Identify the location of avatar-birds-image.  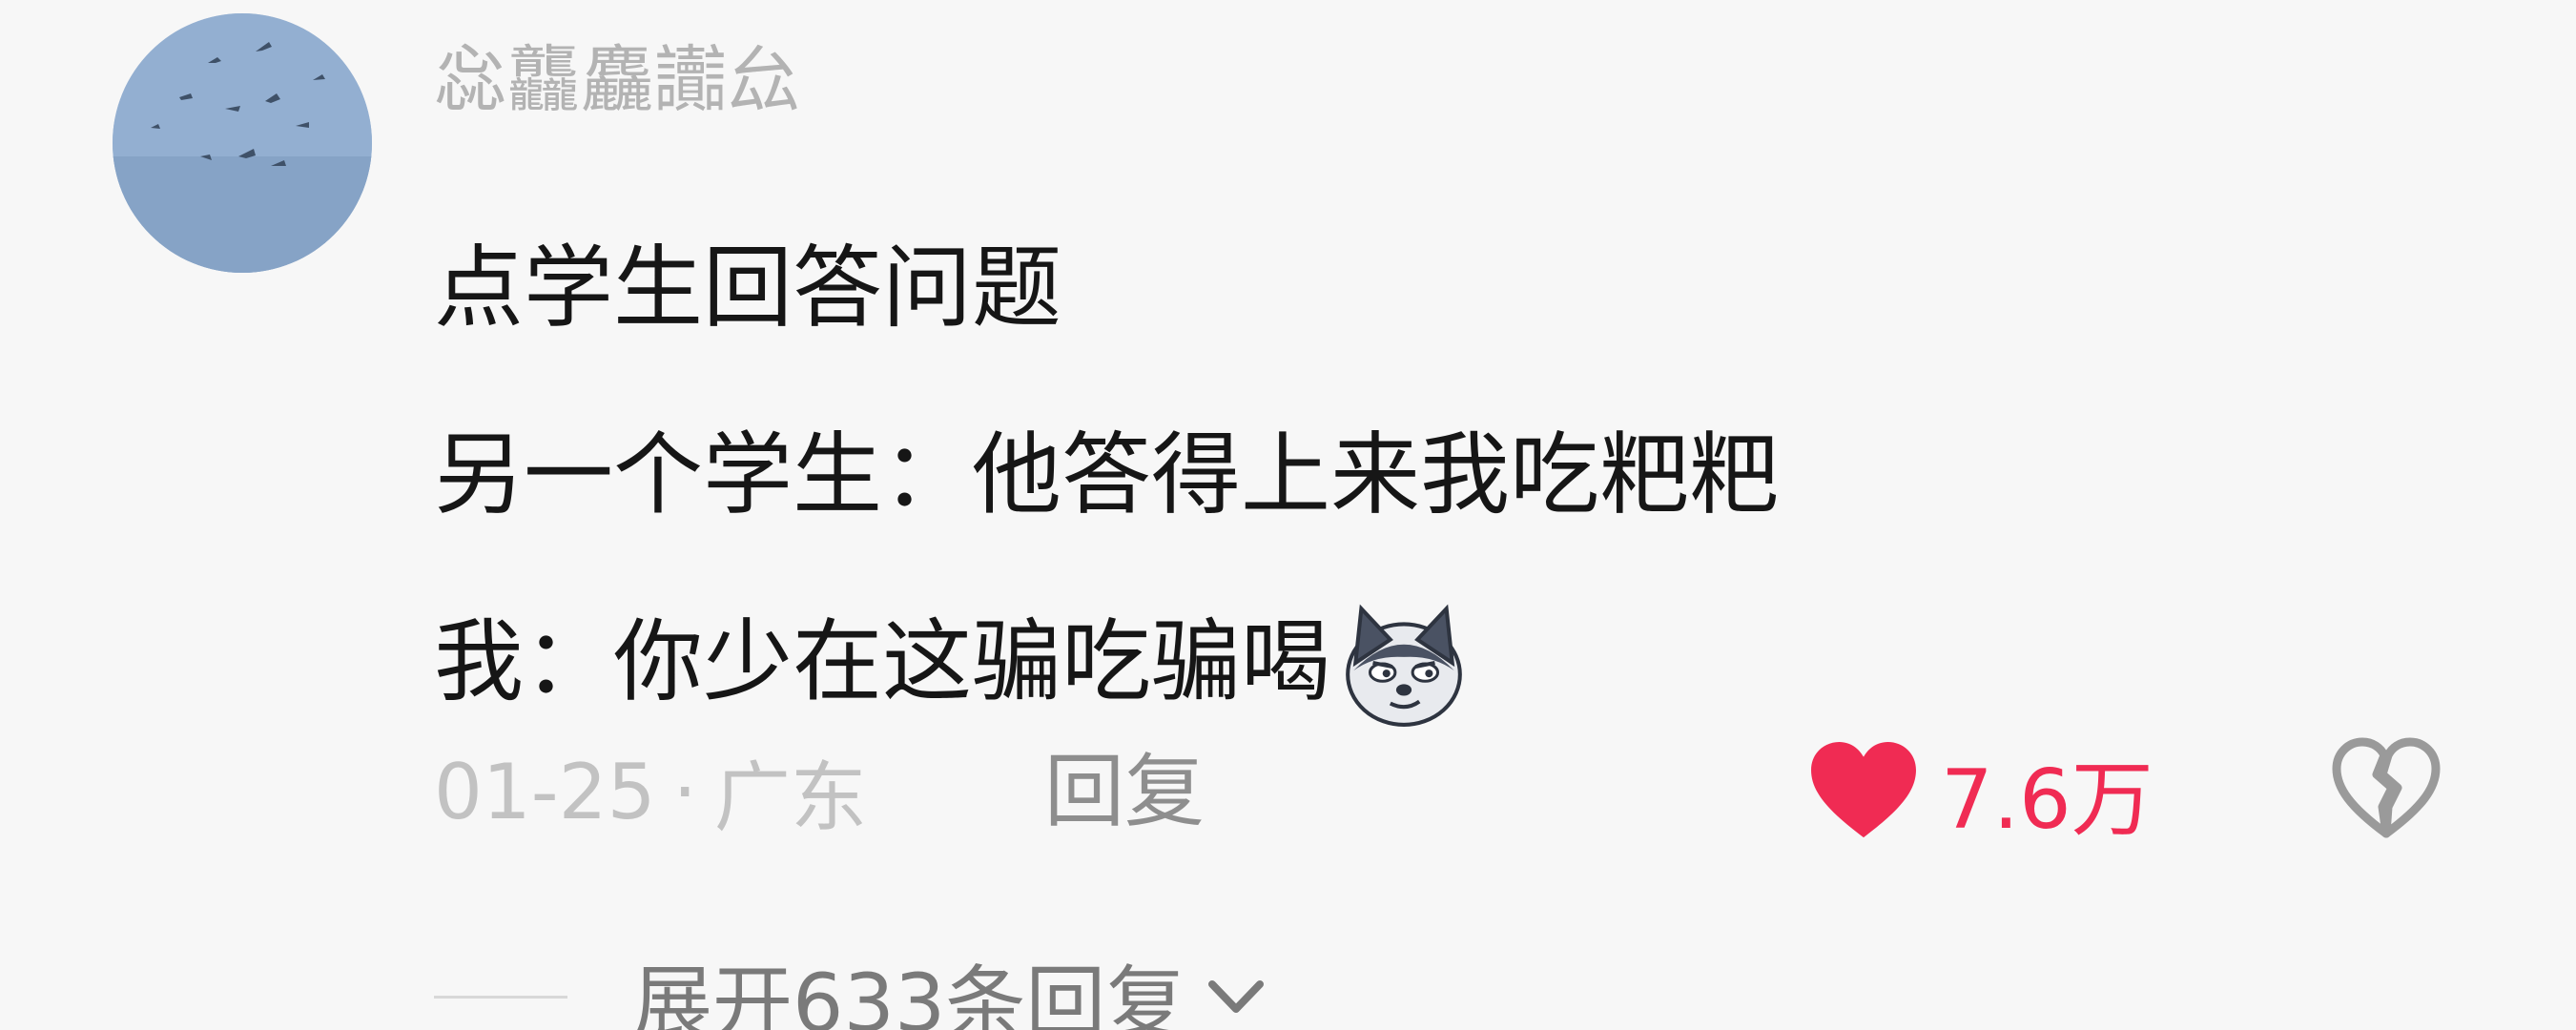
(242, 143).